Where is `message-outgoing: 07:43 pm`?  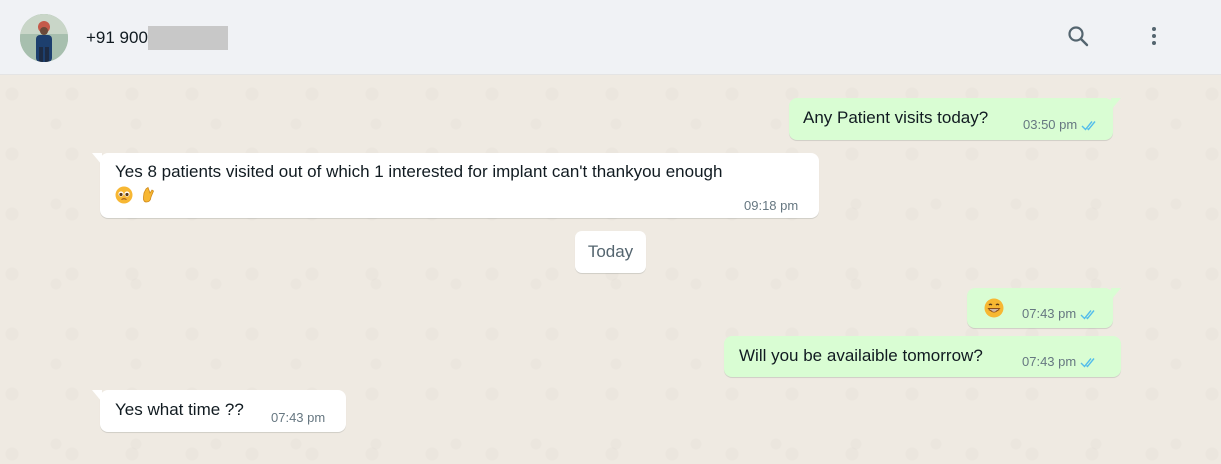
message-outgoing: 07:43 pm is located at coordinates (1044, 308).